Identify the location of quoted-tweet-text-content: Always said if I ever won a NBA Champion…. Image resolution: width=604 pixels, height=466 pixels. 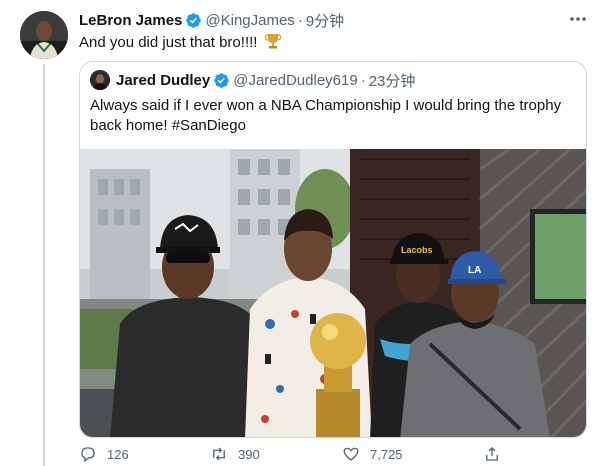
(326, 115).